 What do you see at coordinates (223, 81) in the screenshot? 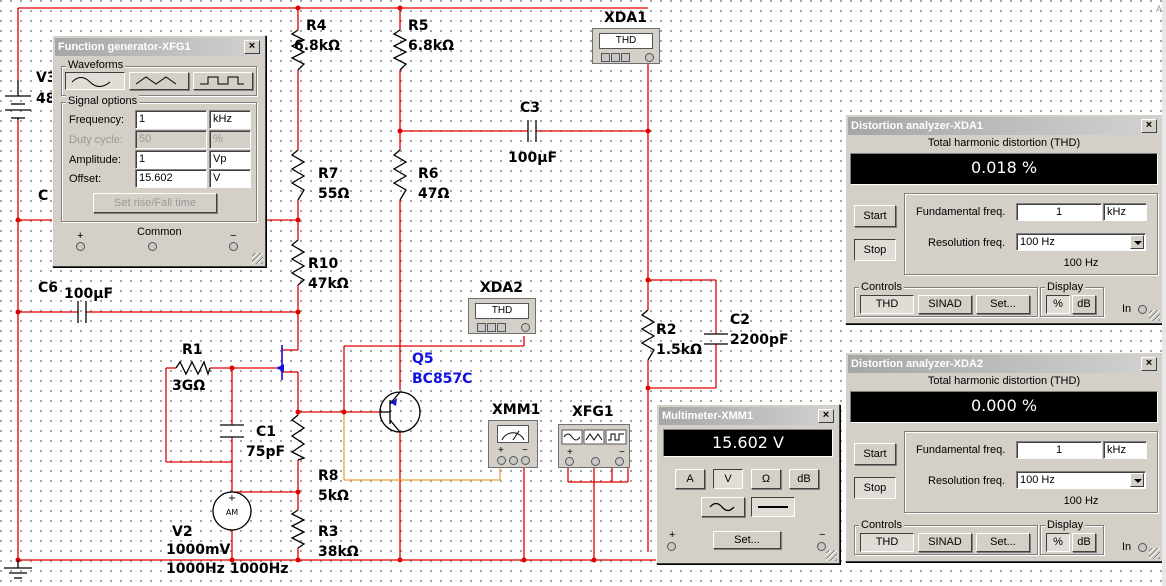
I see `square-wave-button` at bounding box center [223, 81].